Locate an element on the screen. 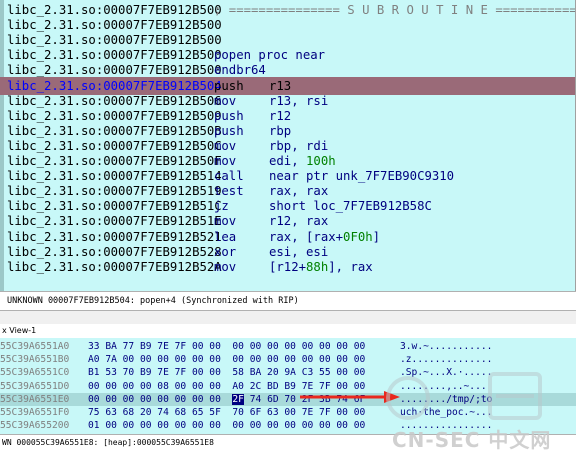 This screenshot has height=453, width=576. hex-view-title: x View-1 is located at coordinates (288, 331).